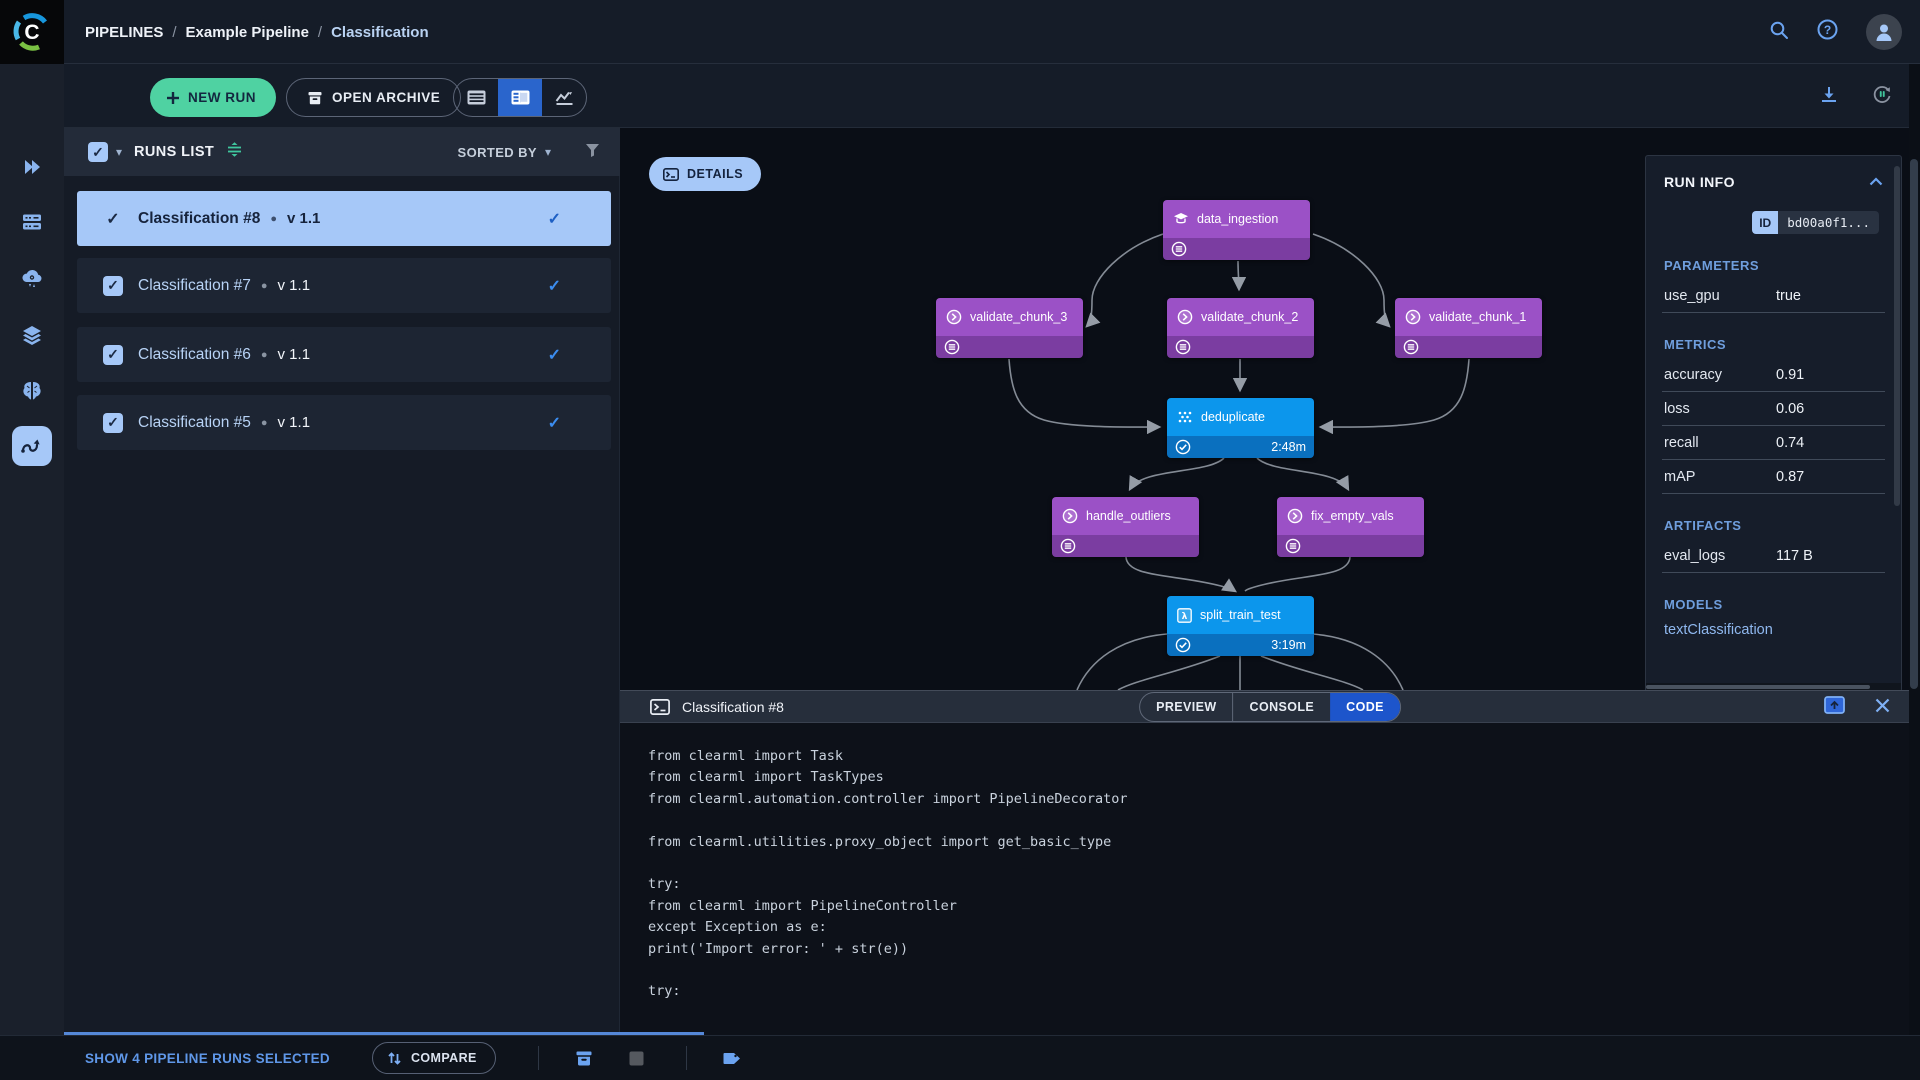 This screenshot has width=1920, height=1080. I want to click on model-link: textClassification, so click(1773, 630).